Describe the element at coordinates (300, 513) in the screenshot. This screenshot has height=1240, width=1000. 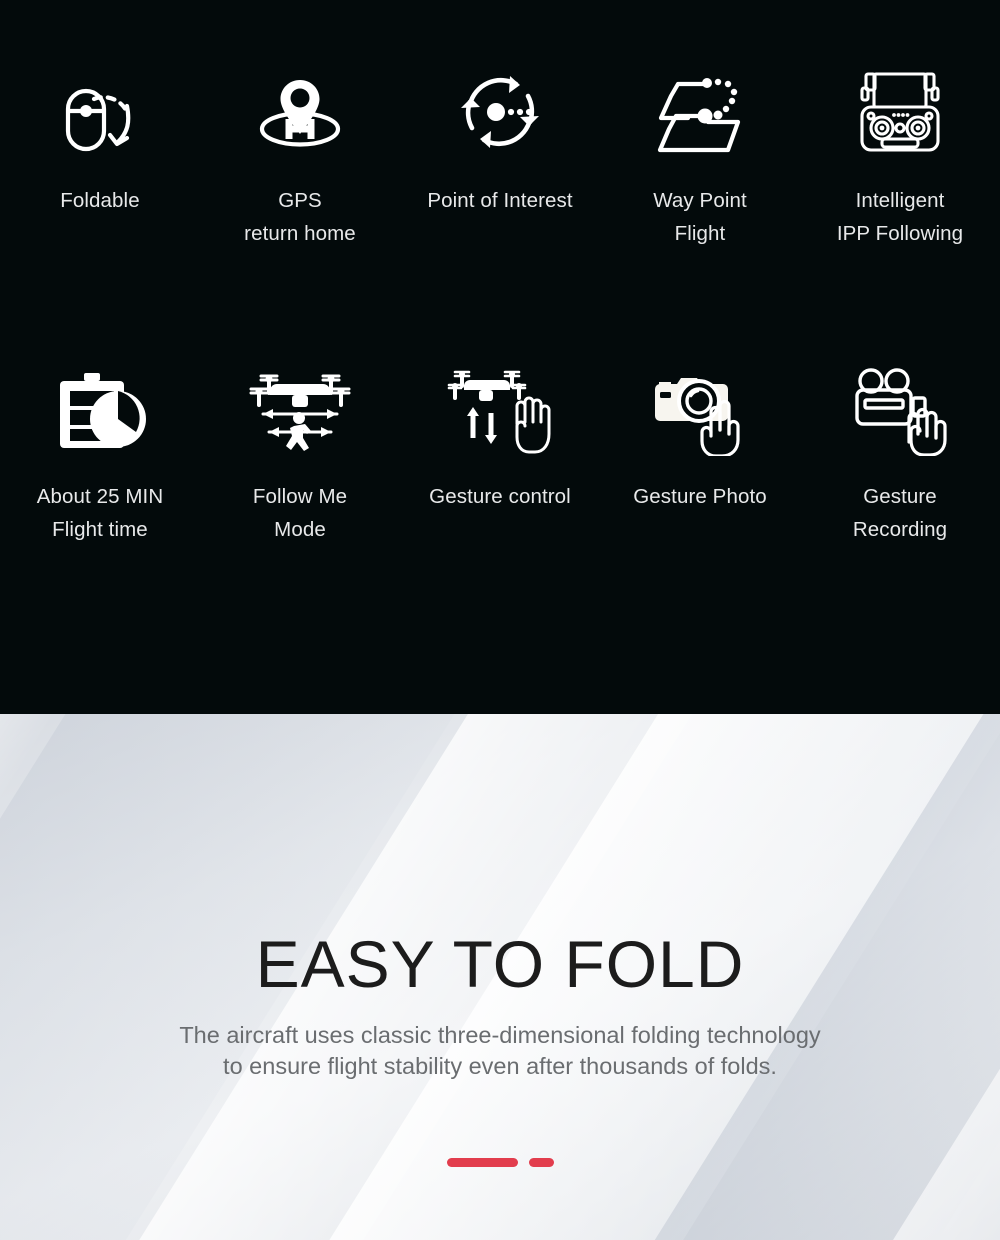
I see `feature-label: Follow Me Mode` at that location.